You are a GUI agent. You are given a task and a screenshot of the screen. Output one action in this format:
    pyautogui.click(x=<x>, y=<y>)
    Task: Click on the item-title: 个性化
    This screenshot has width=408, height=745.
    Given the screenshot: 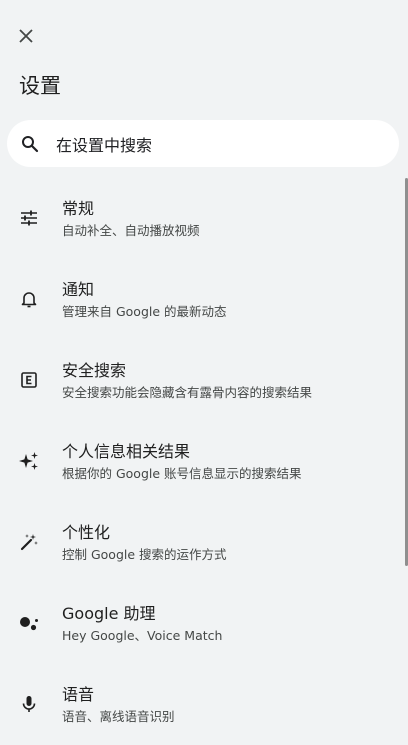 What is the action you would take?
    pyautogui.click(x=86, y=532)
    